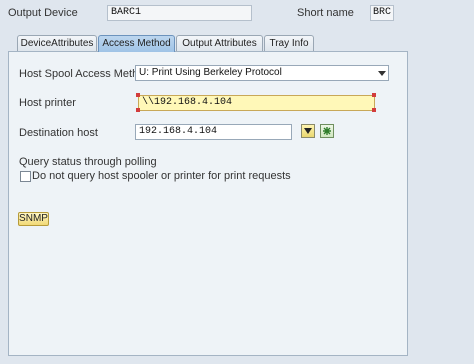  I want to click on snmp-button: SNMP, so click(33, 219).